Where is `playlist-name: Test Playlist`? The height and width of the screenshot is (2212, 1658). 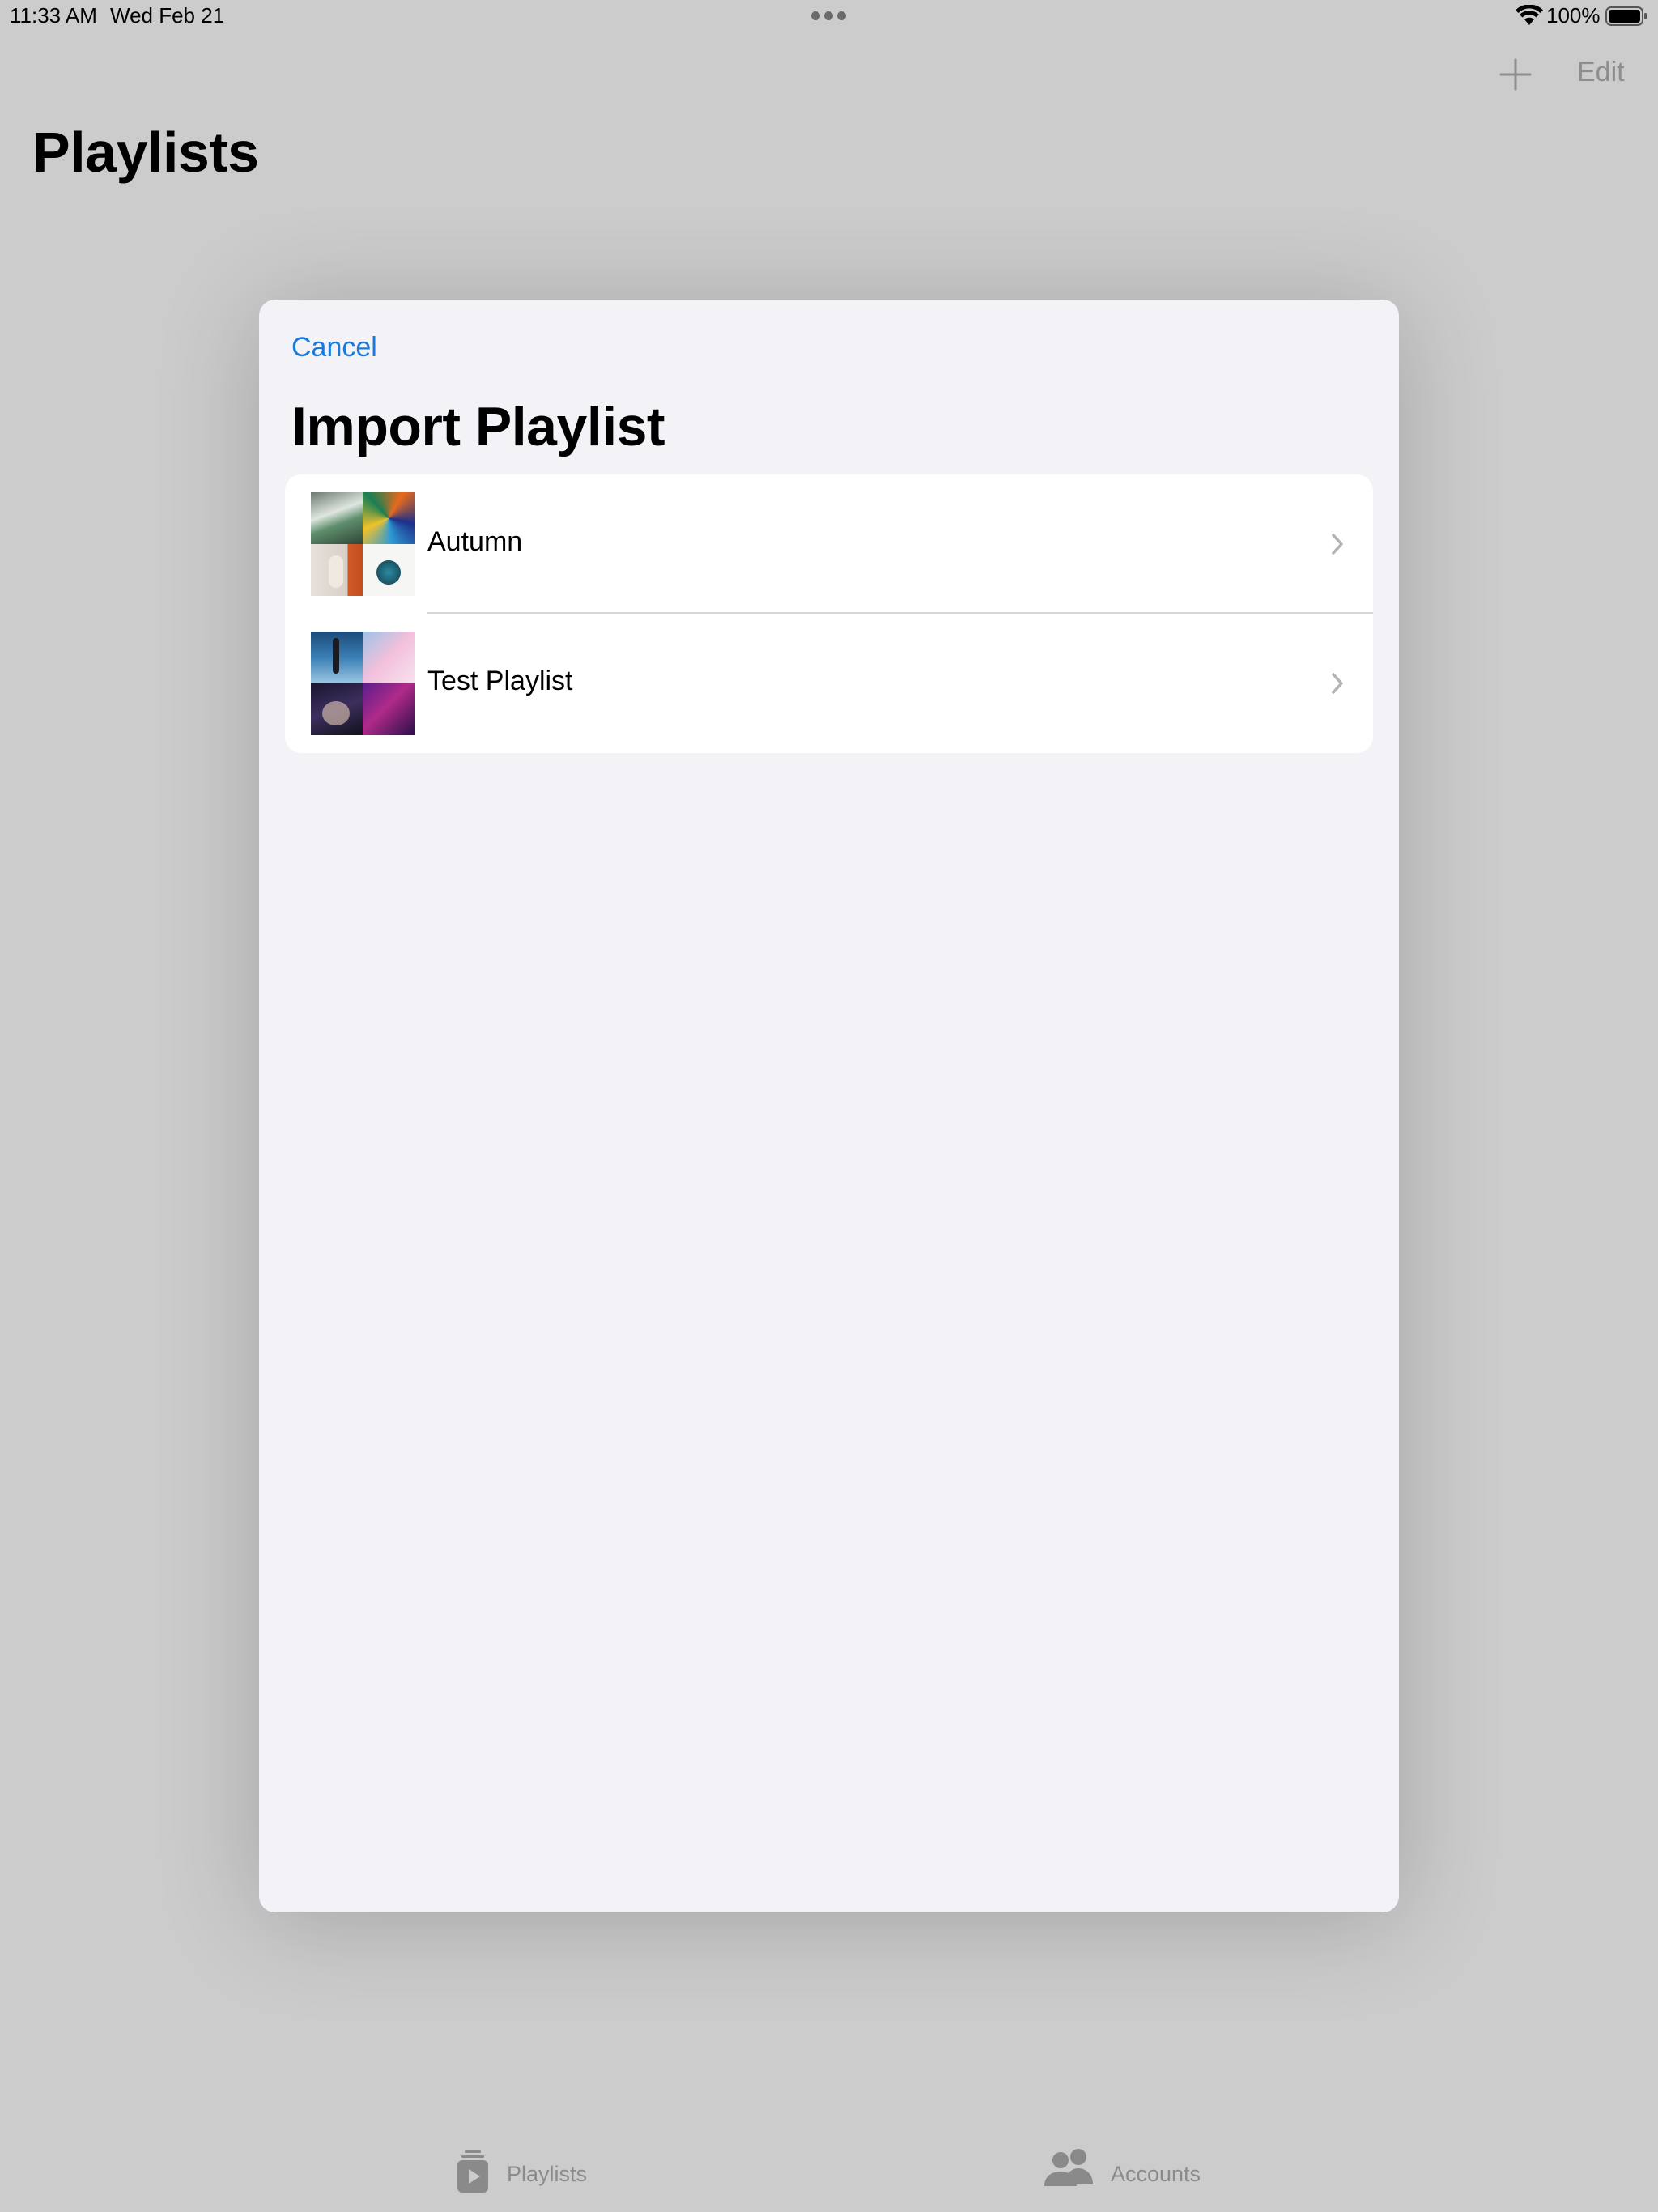 playlist-name: Test Playlist is located at coordinates (500, 681).